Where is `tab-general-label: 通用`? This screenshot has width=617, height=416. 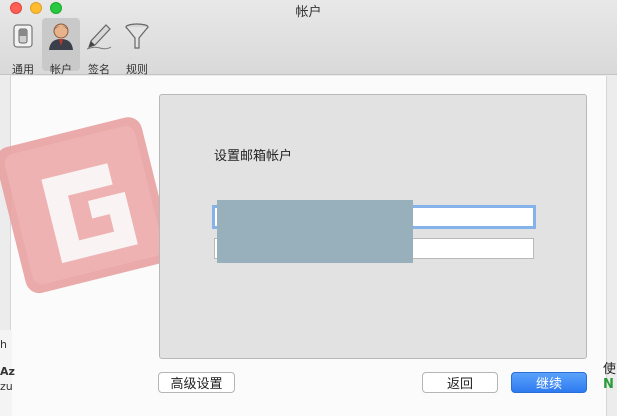
tab-general-label: 通用 is located at coordinates (23, 69).